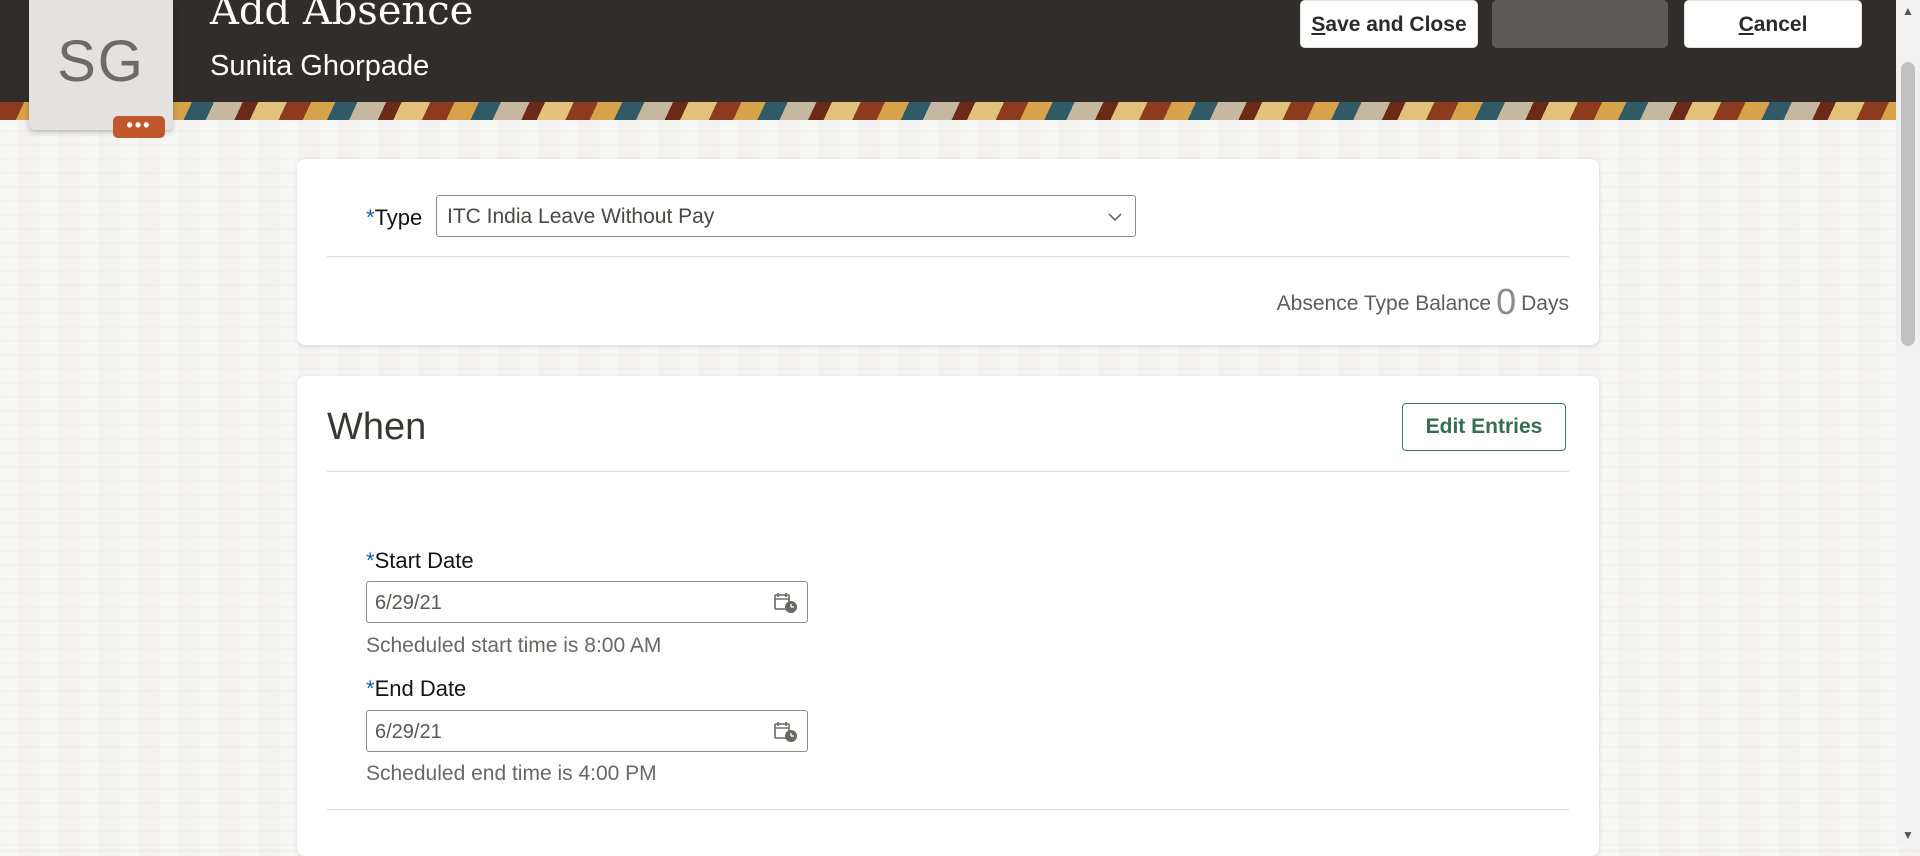 Image resolution: width=1920 pixels, height=856 pixels. I want to click on start-date-input: 6/29/21, so click(587, 602).